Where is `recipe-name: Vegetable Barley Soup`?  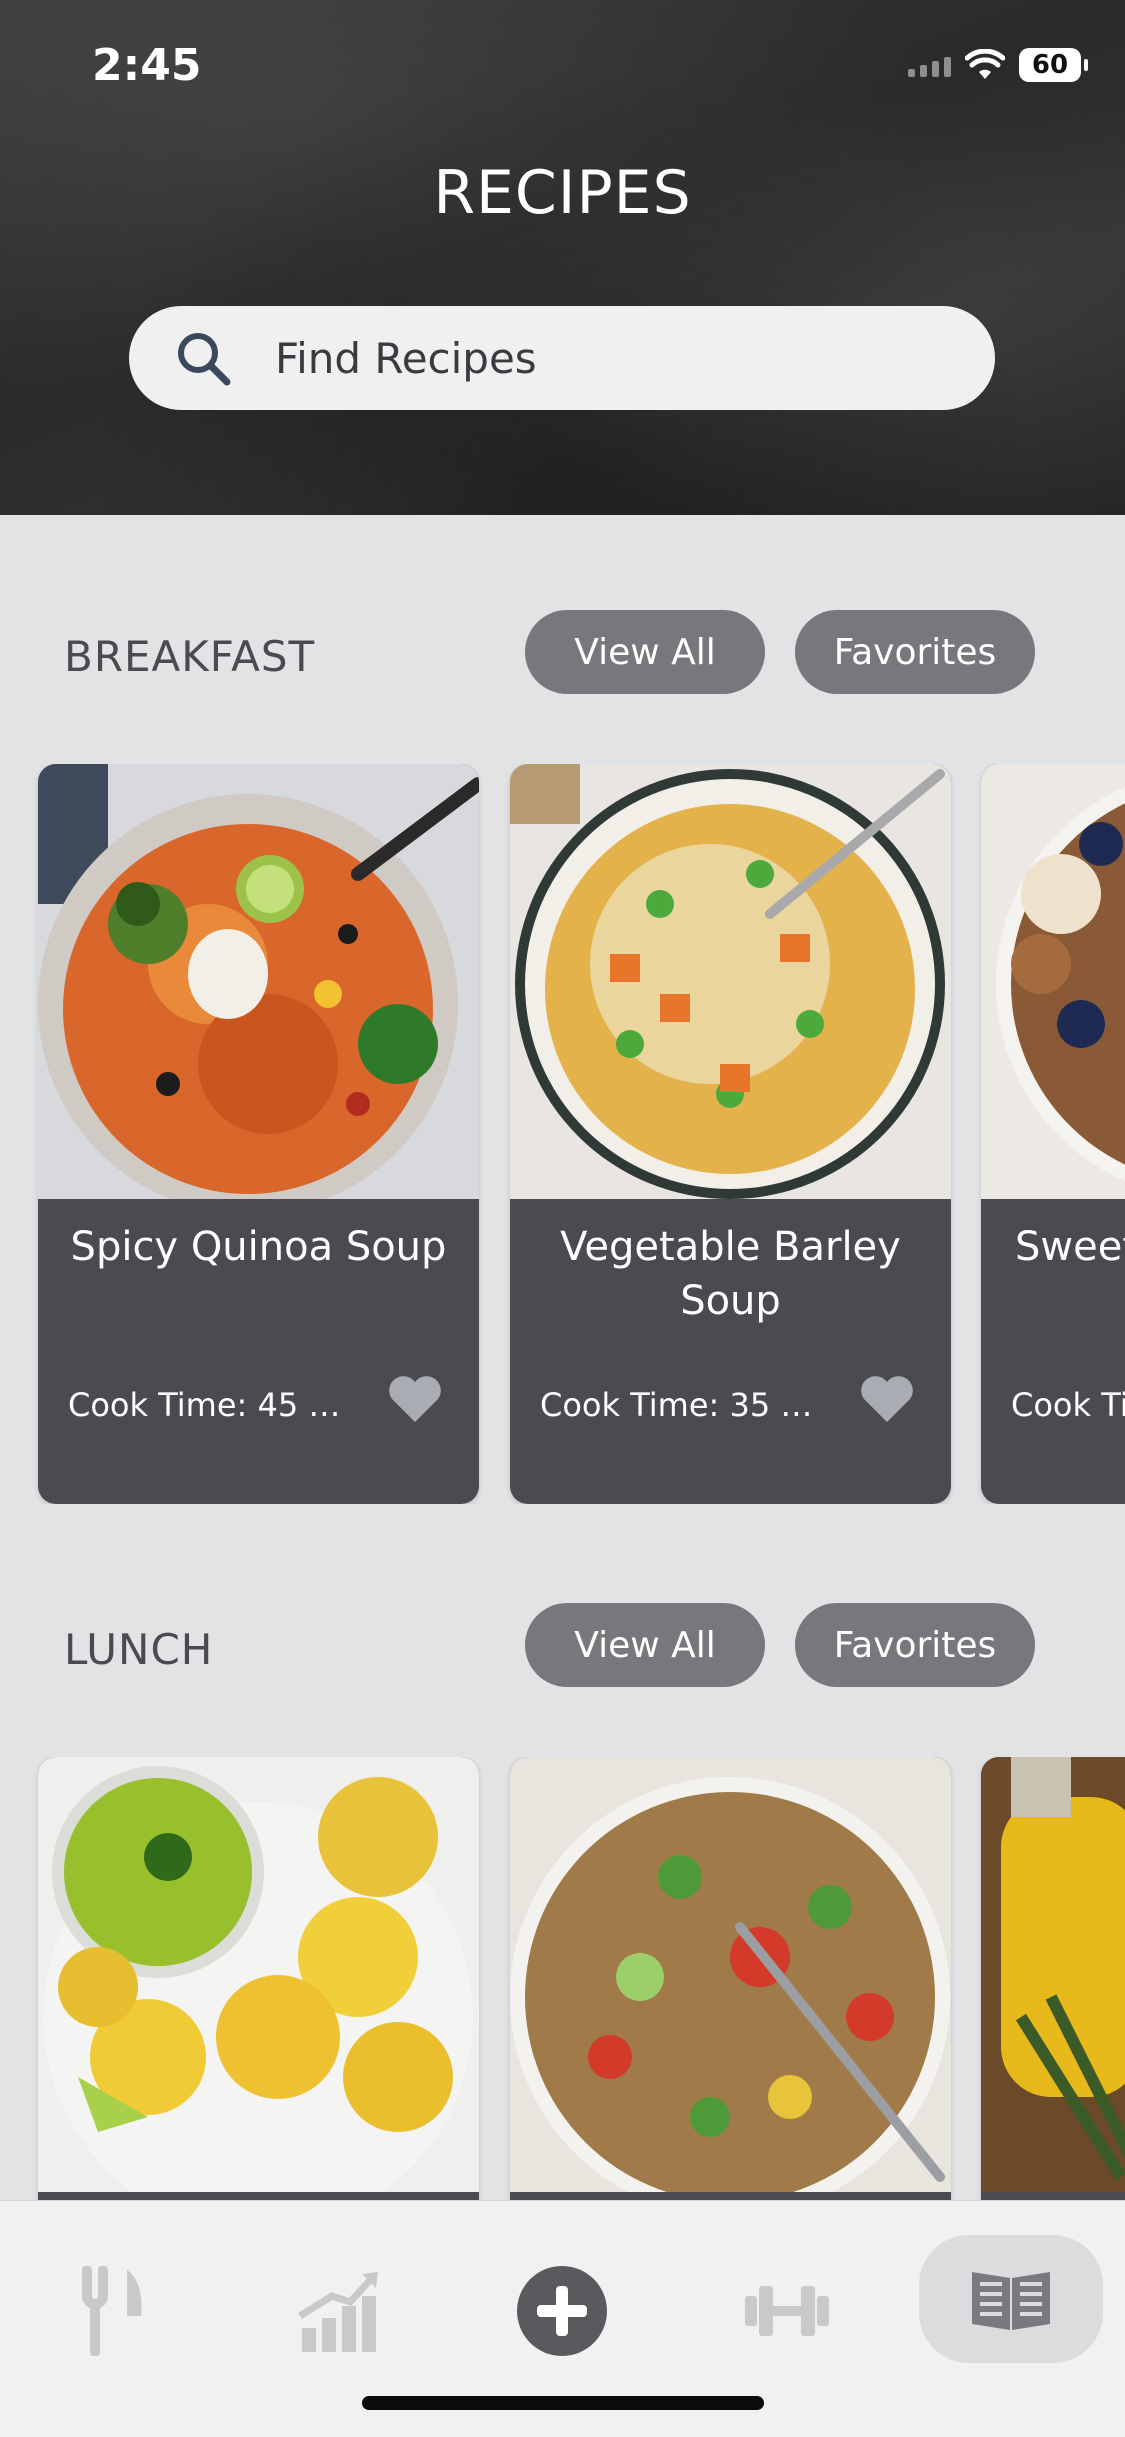 recipe-name: Vegetable Barley Soup is located at coordinates (730, 1274).